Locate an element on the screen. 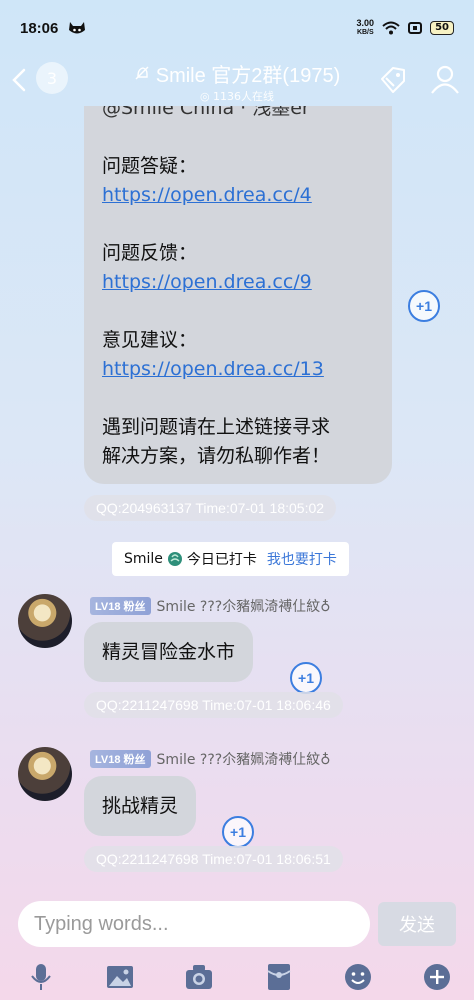  message-link: https://open.drea.cc/13 is located at coordinates (238, 369).